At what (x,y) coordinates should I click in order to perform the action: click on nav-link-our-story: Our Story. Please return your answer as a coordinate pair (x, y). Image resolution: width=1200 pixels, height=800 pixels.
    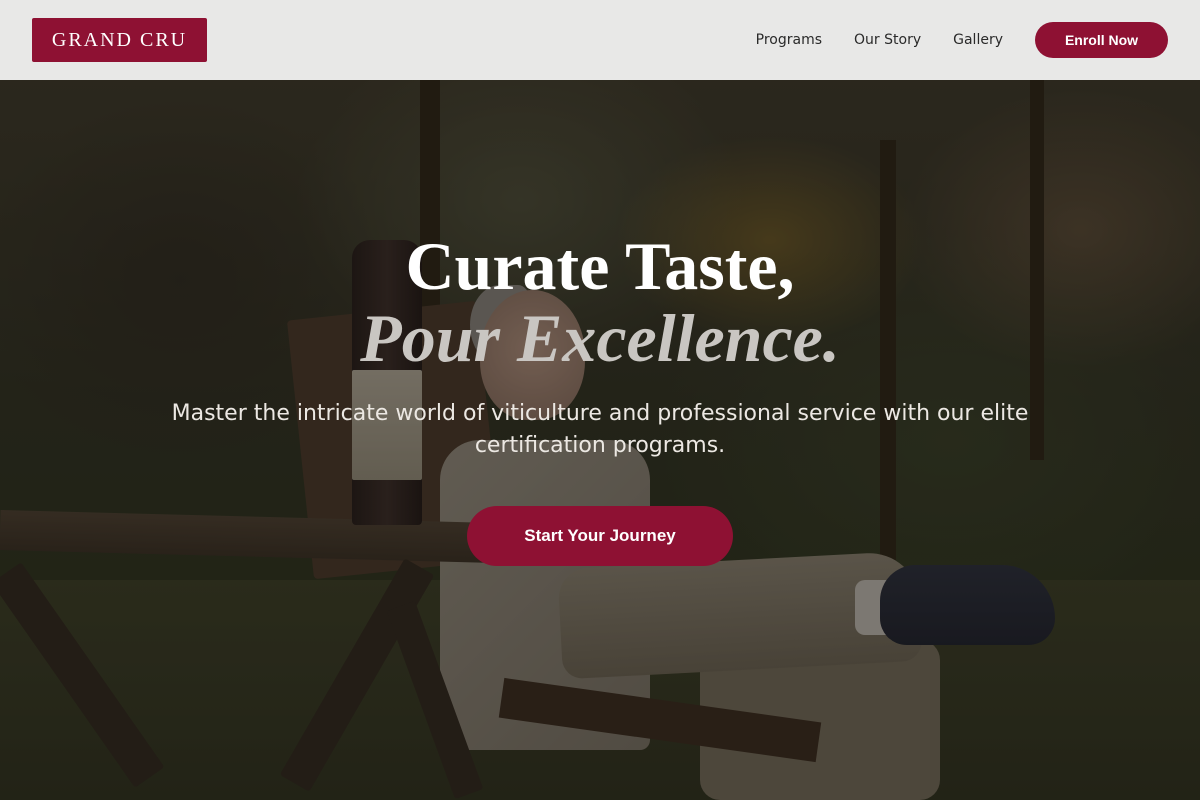
    Looking at the image, I should click on (887, 40).